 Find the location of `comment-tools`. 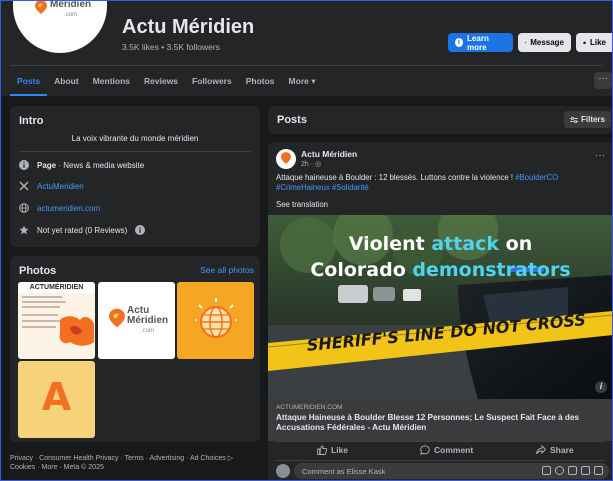

comment-tools is located at coordinates (572, 470).